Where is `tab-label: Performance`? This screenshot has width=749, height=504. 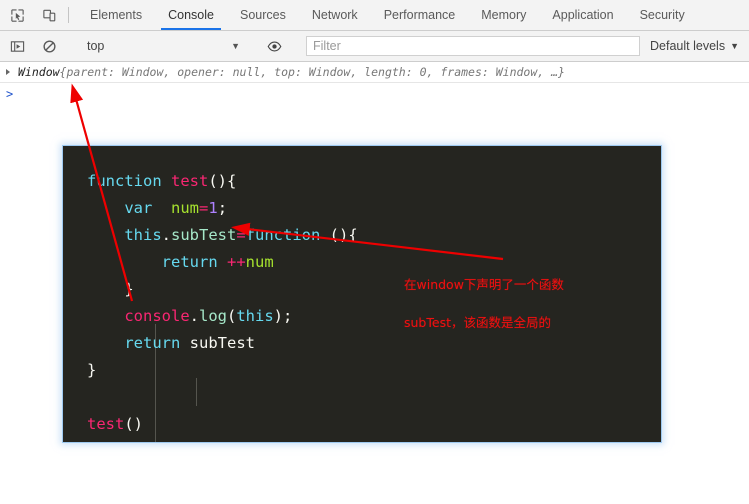 tab-label: Performance is located at coordinates (419, 15).